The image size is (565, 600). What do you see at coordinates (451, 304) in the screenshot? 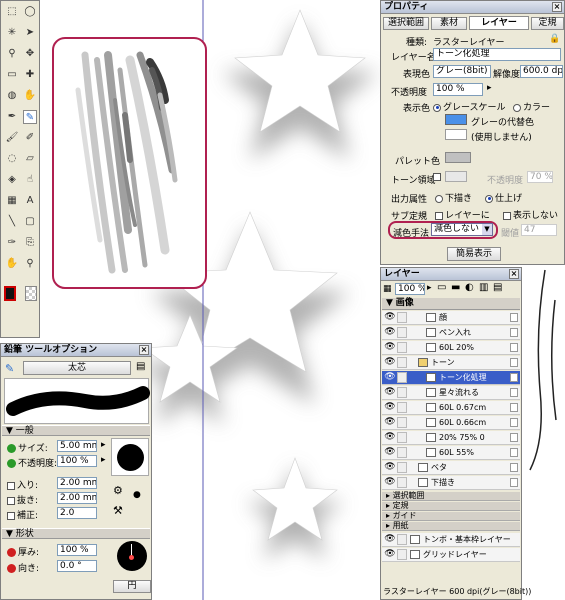
I see `layer-folder-row: ▼ 画像` at bounding box center [451, 304].